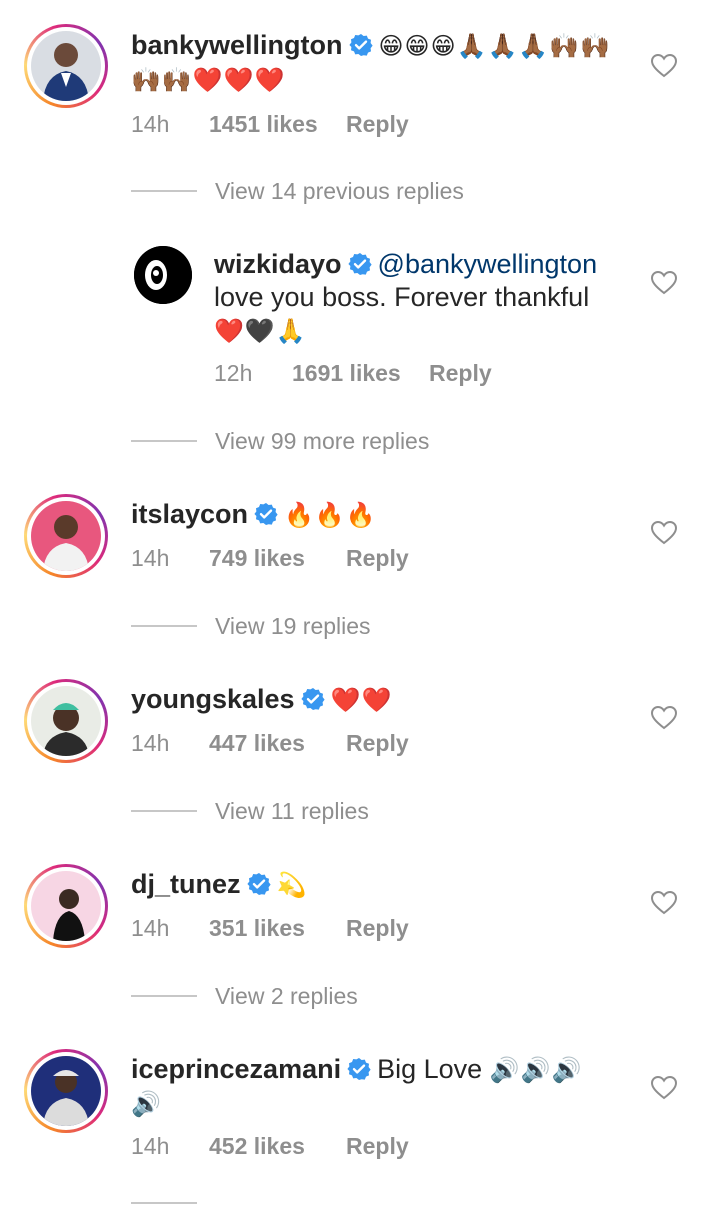  Describe the element at coordinates (213, 699) in the screenshot. I see `username: youngskales` at that location.